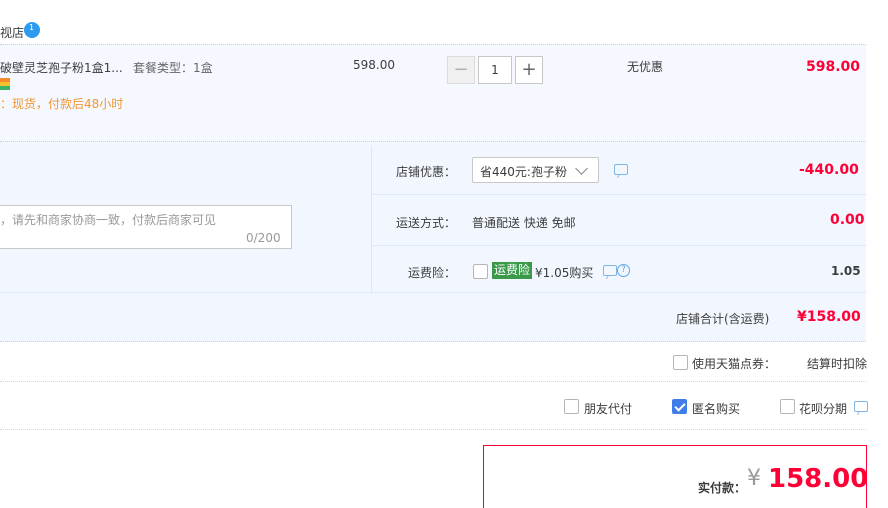 Image resolution: width=888 pixels, height=508 pixels. I want to click on shipping-amount: 0.00, so click(847, 220).